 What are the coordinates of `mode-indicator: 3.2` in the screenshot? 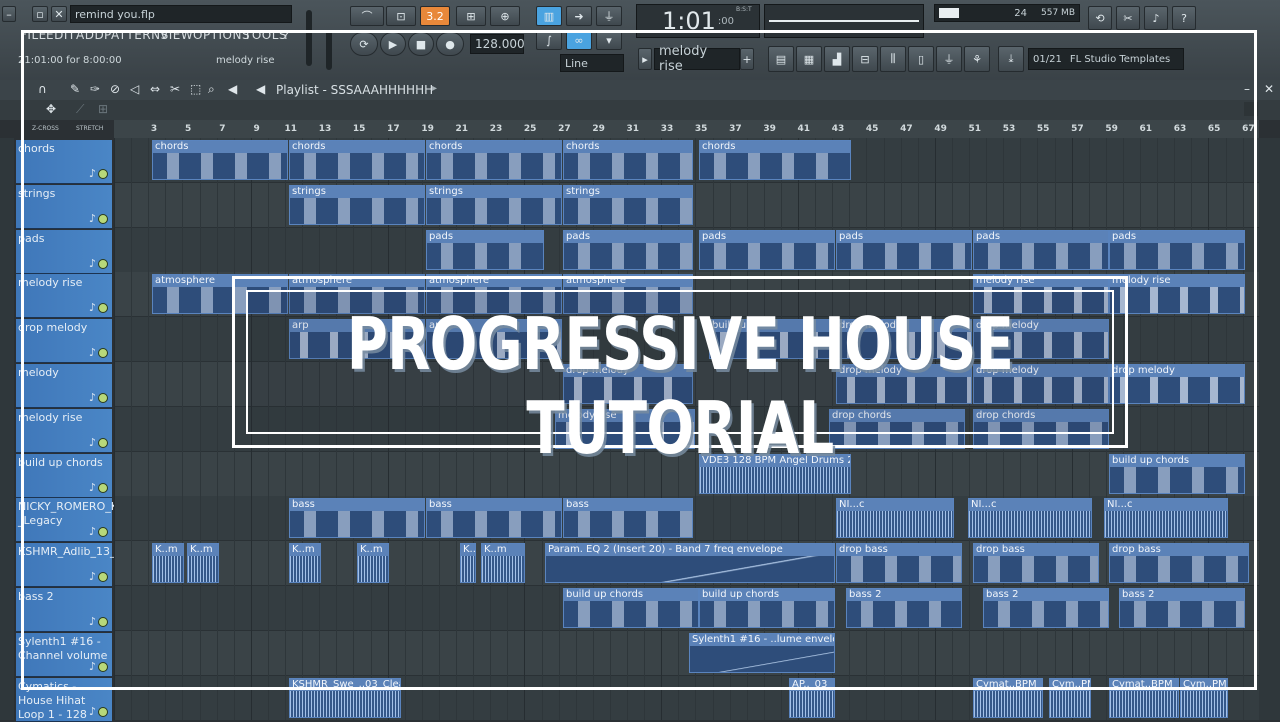 It's located at (435, 16).